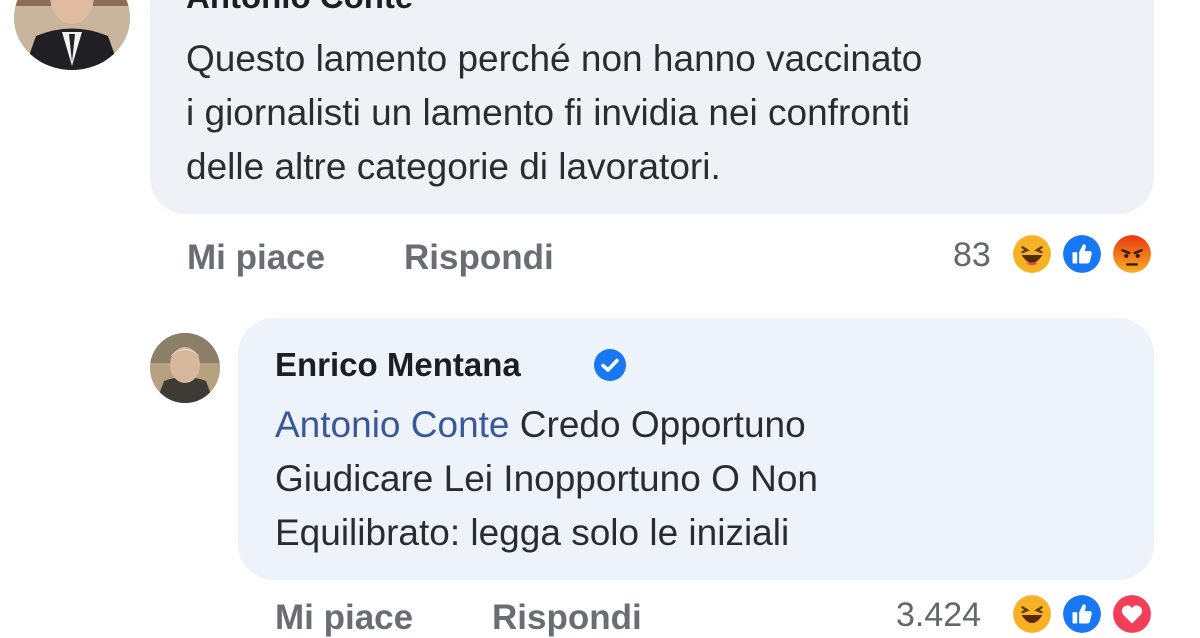 The image size is (1200, 638). I want to click on angry-icon, so click(1132, 254).